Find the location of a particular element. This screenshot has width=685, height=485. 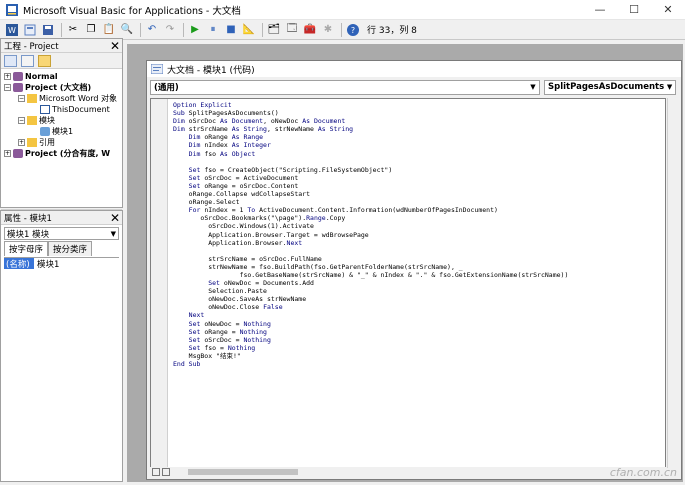

code-line: Set oRange = oSrcDoc.Content is located at coordinates (370, 186).